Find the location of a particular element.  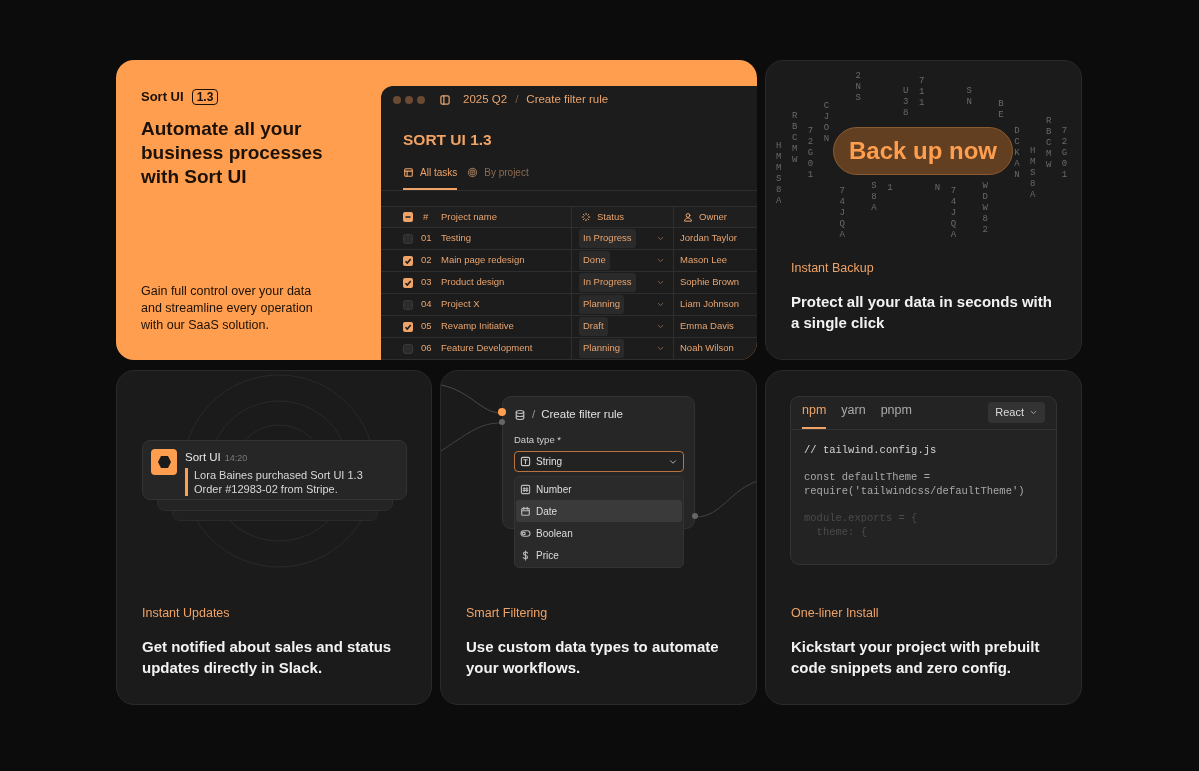

code-rain-column: BE is located at coordinates (1003, 110).